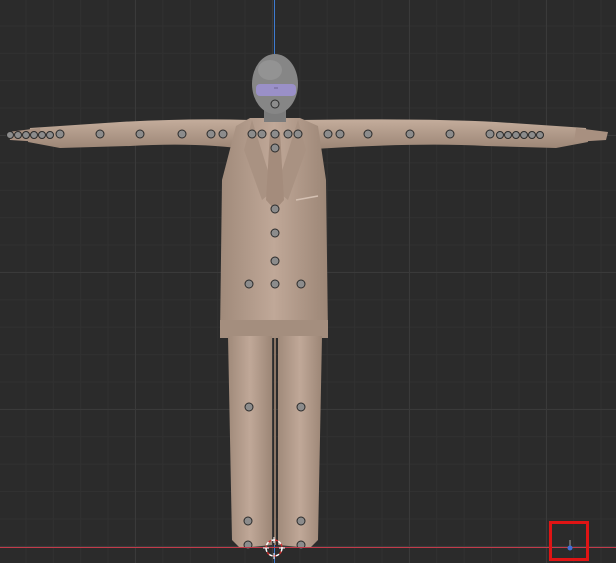 The height and width of the screenshot is (563, 616). What do you see at coordinates (288, 134) in the screenshot?
I see `joint-clav-r` at bounding box center [288, 134].